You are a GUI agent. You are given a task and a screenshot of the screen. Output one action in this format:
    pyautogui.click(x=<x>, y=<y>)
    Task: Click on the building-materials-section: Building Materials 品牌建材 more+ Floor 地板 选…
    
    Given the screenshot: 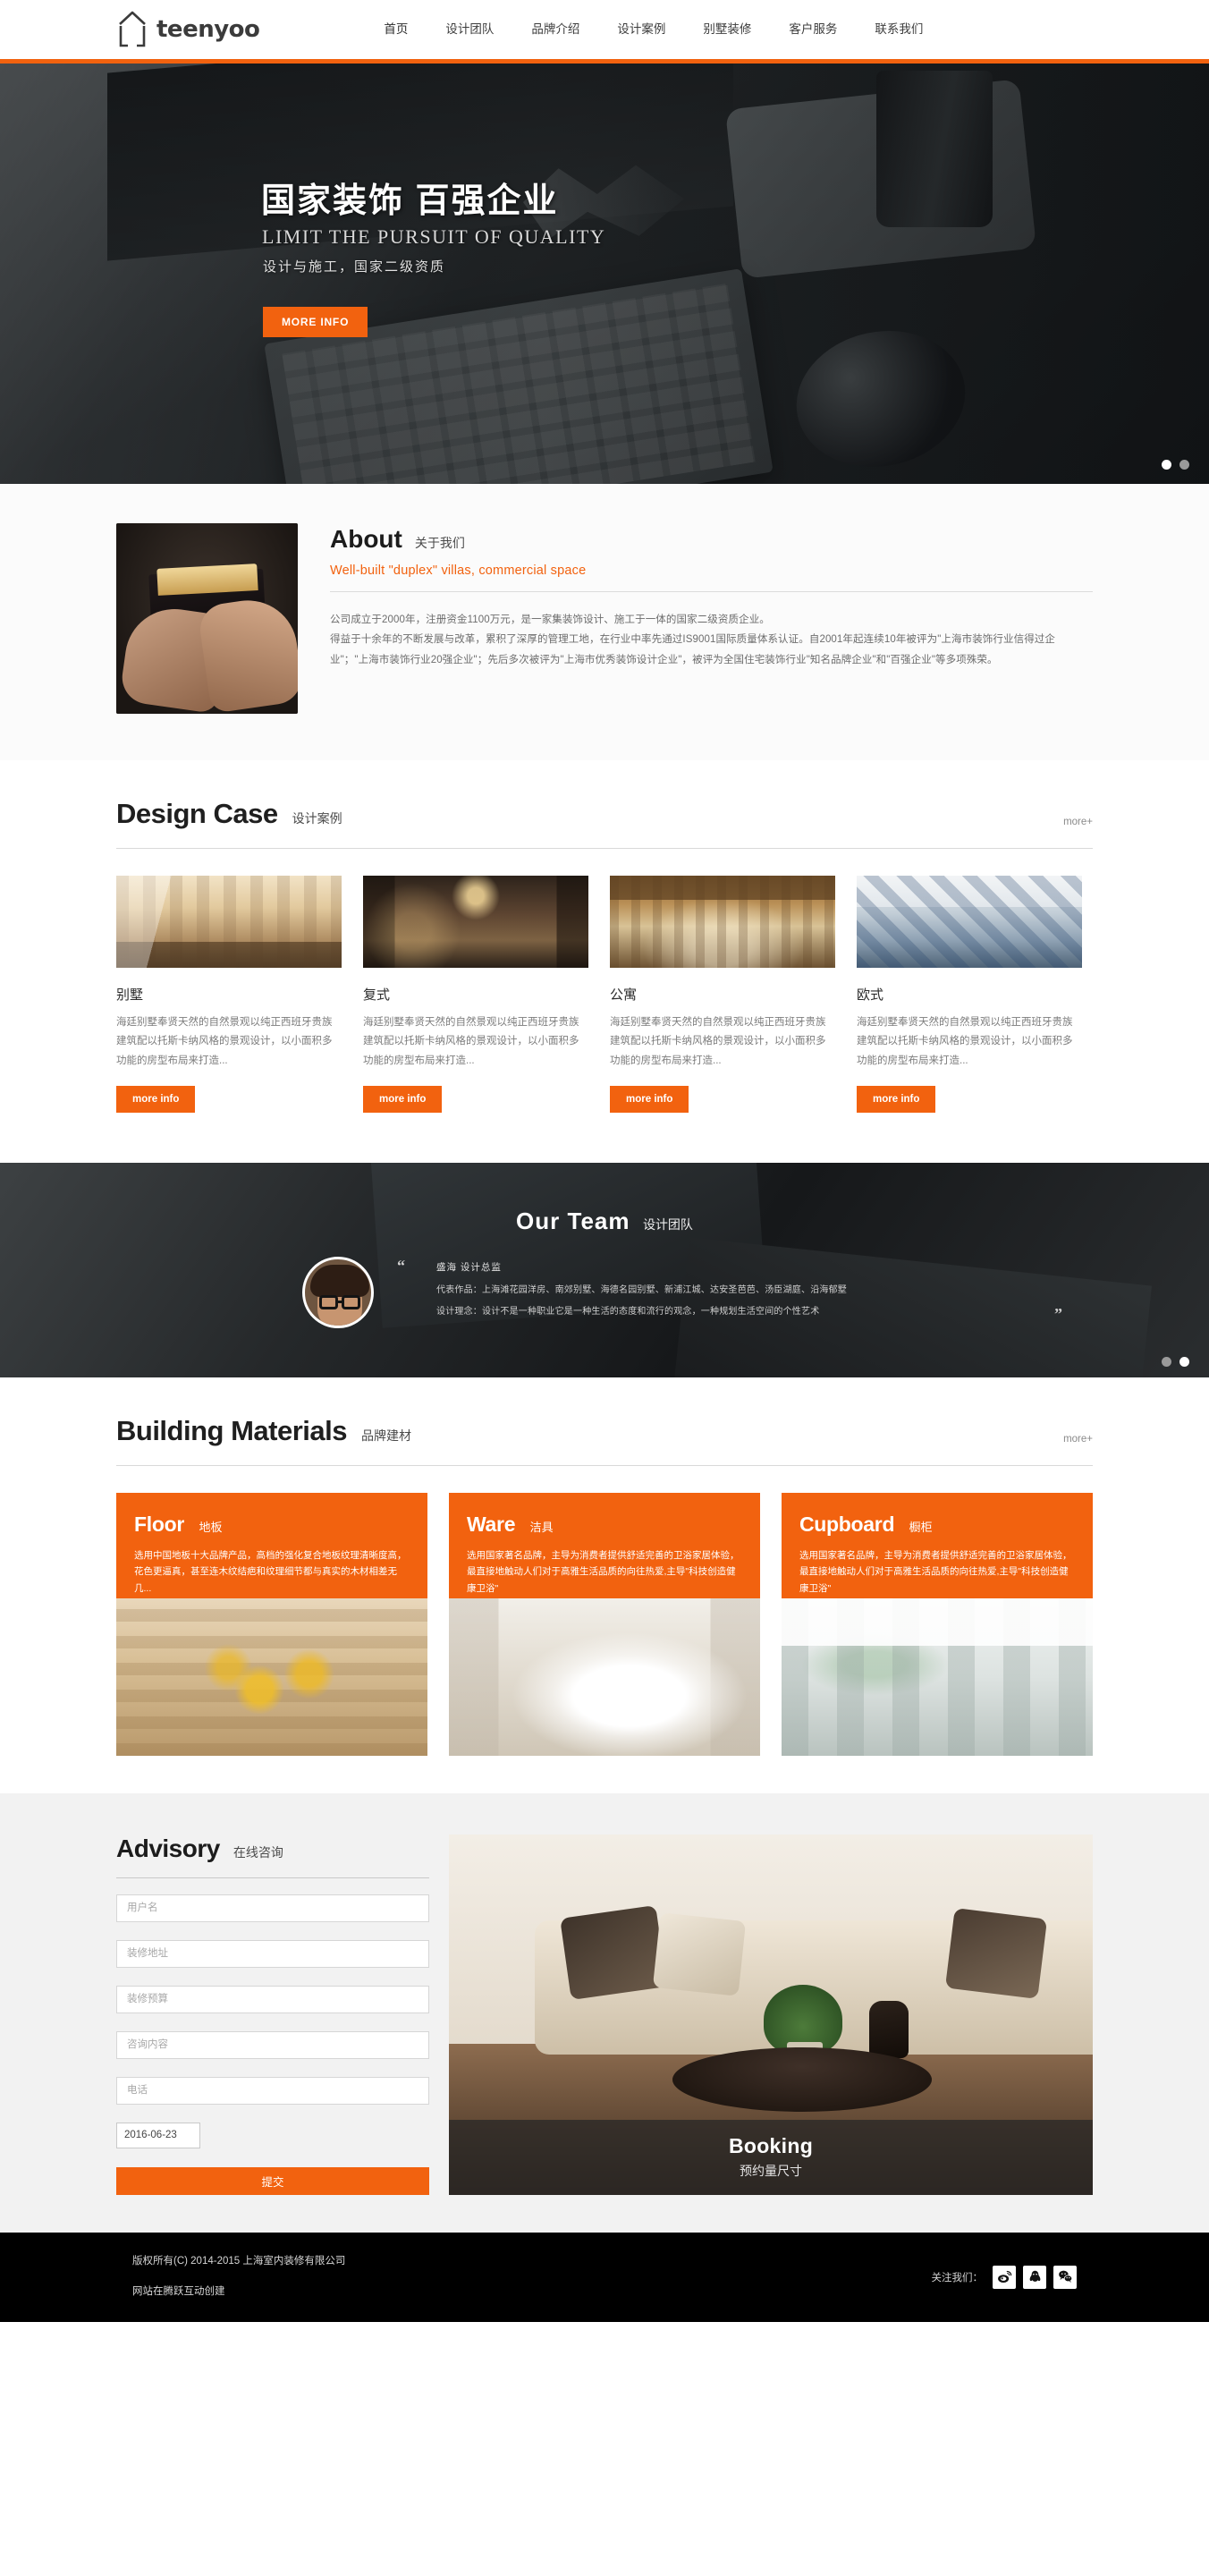 What is the action you would take?
    pyautogui.click(x=604, y=1566)
    